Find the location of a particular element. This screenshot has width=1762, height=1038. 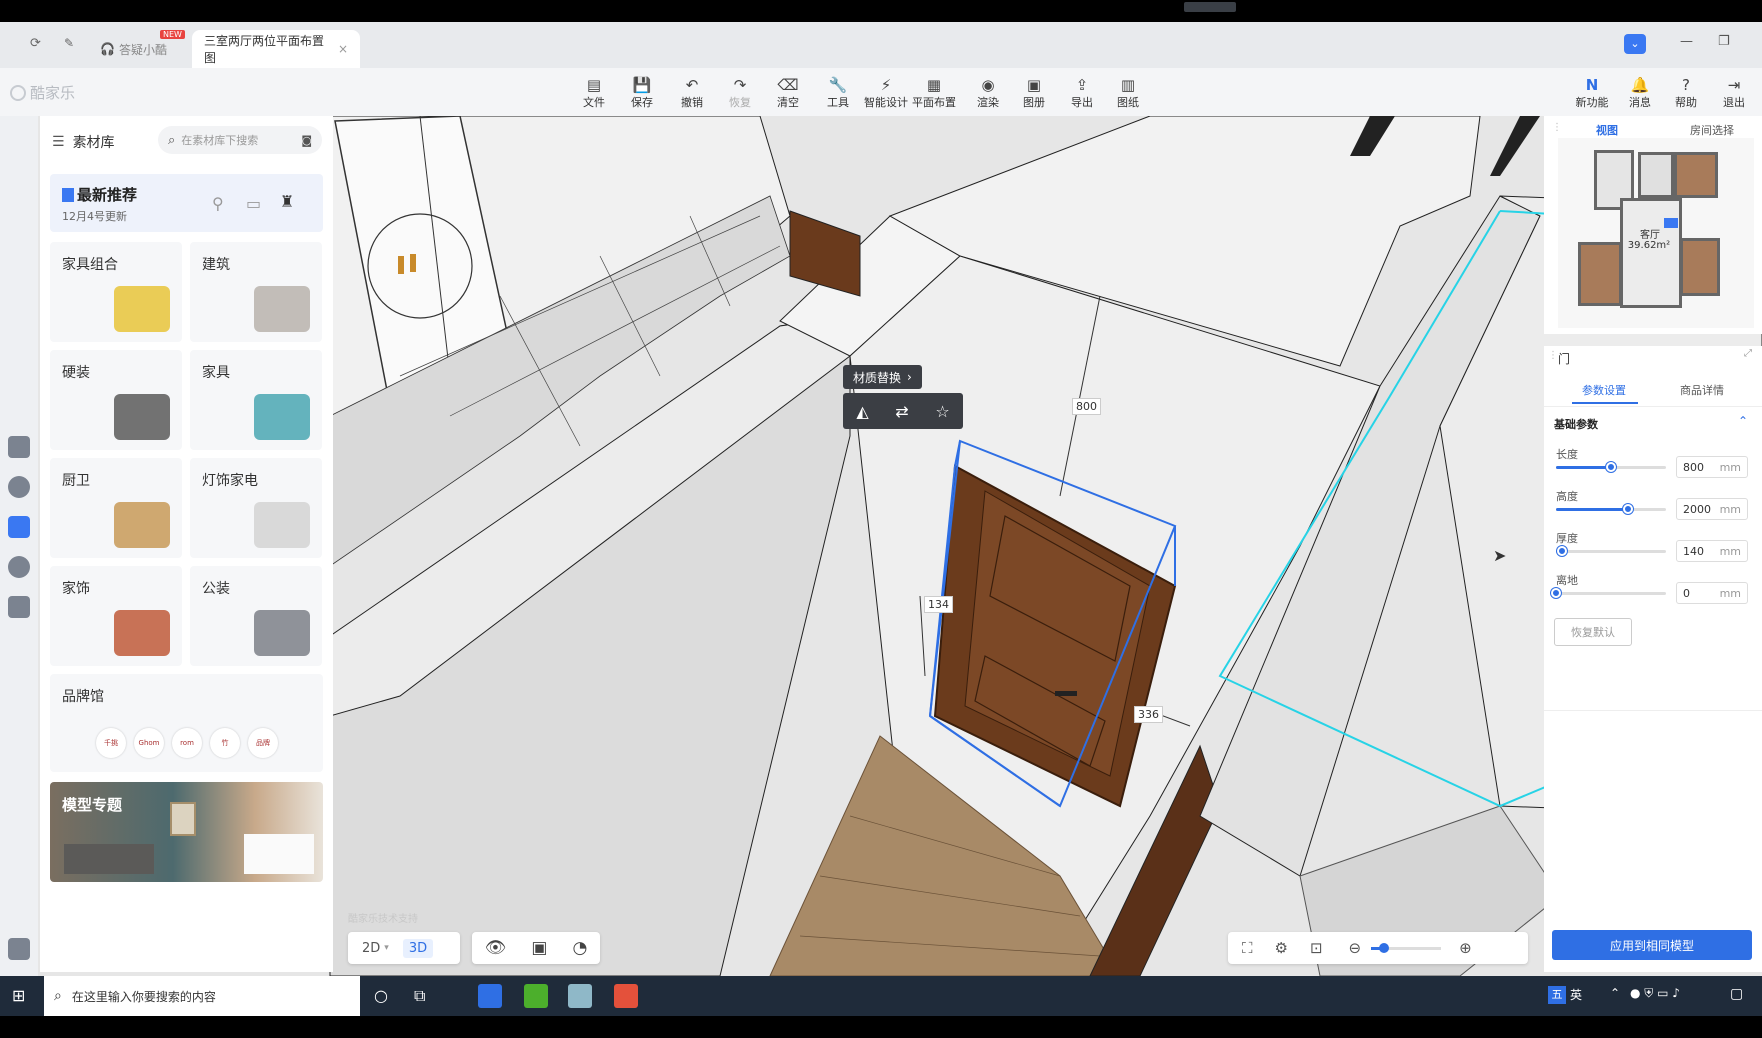

minimize-icon: — is located at coordinates (1686, 41).